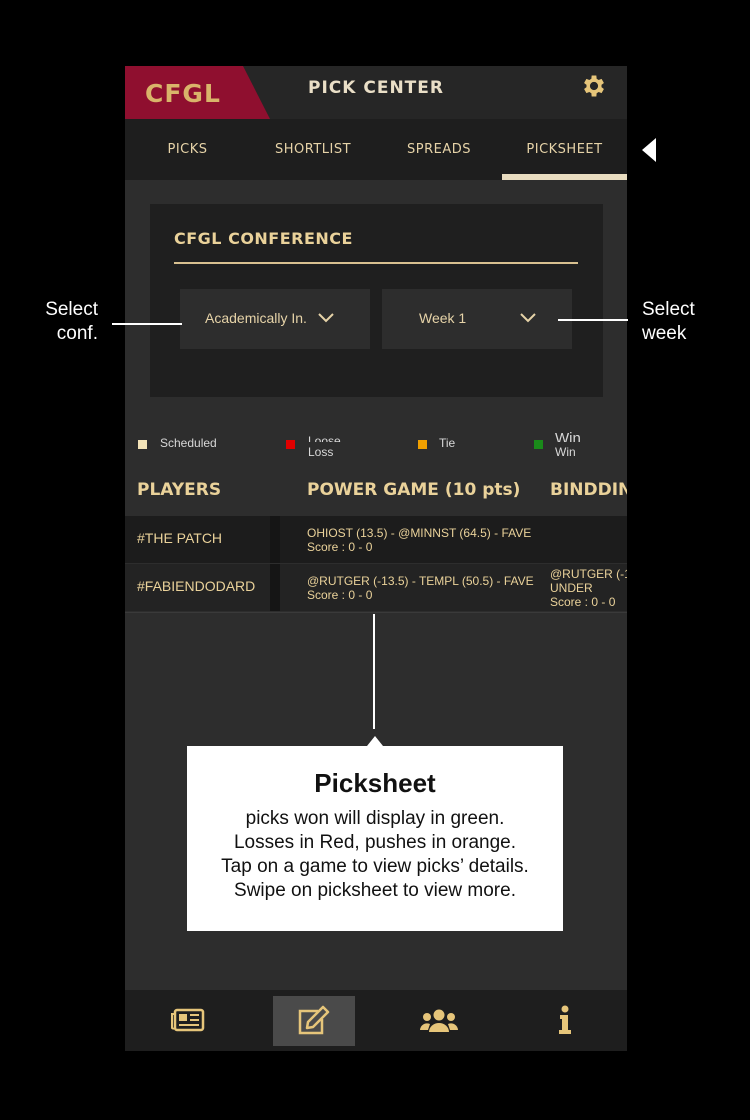 The image size is (750, 1120). I want to click on player-name: #FABIENDODARD, so click(196, 586).